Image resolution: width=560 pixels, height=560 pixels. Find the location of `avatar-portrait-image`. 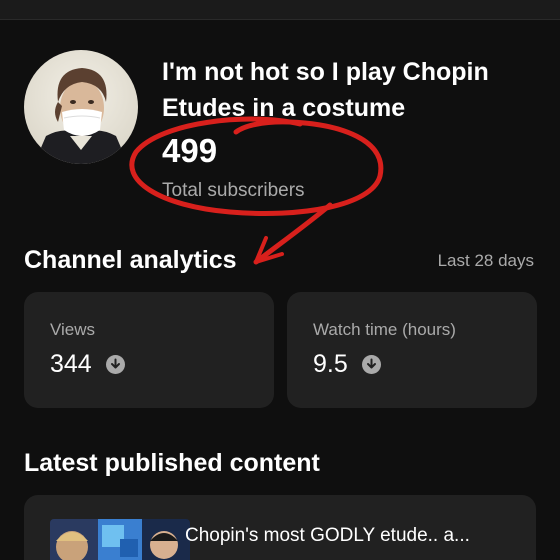

avatar-portrait-image is located at coordinates (81, 107).